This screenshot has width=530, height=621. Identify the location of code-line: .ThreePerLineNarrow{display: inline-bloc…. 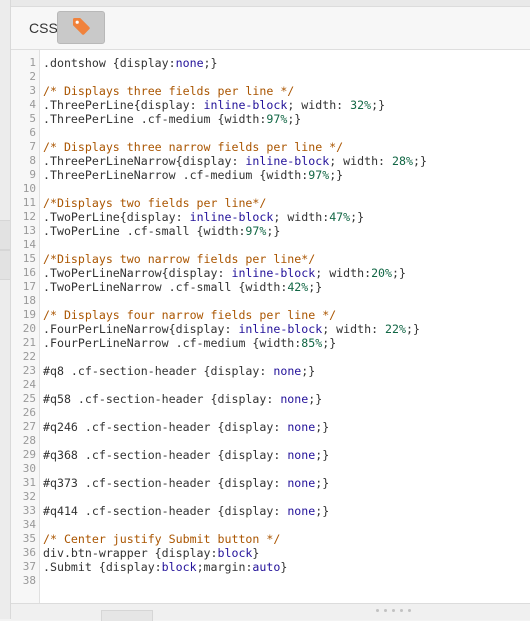
(235, 161).